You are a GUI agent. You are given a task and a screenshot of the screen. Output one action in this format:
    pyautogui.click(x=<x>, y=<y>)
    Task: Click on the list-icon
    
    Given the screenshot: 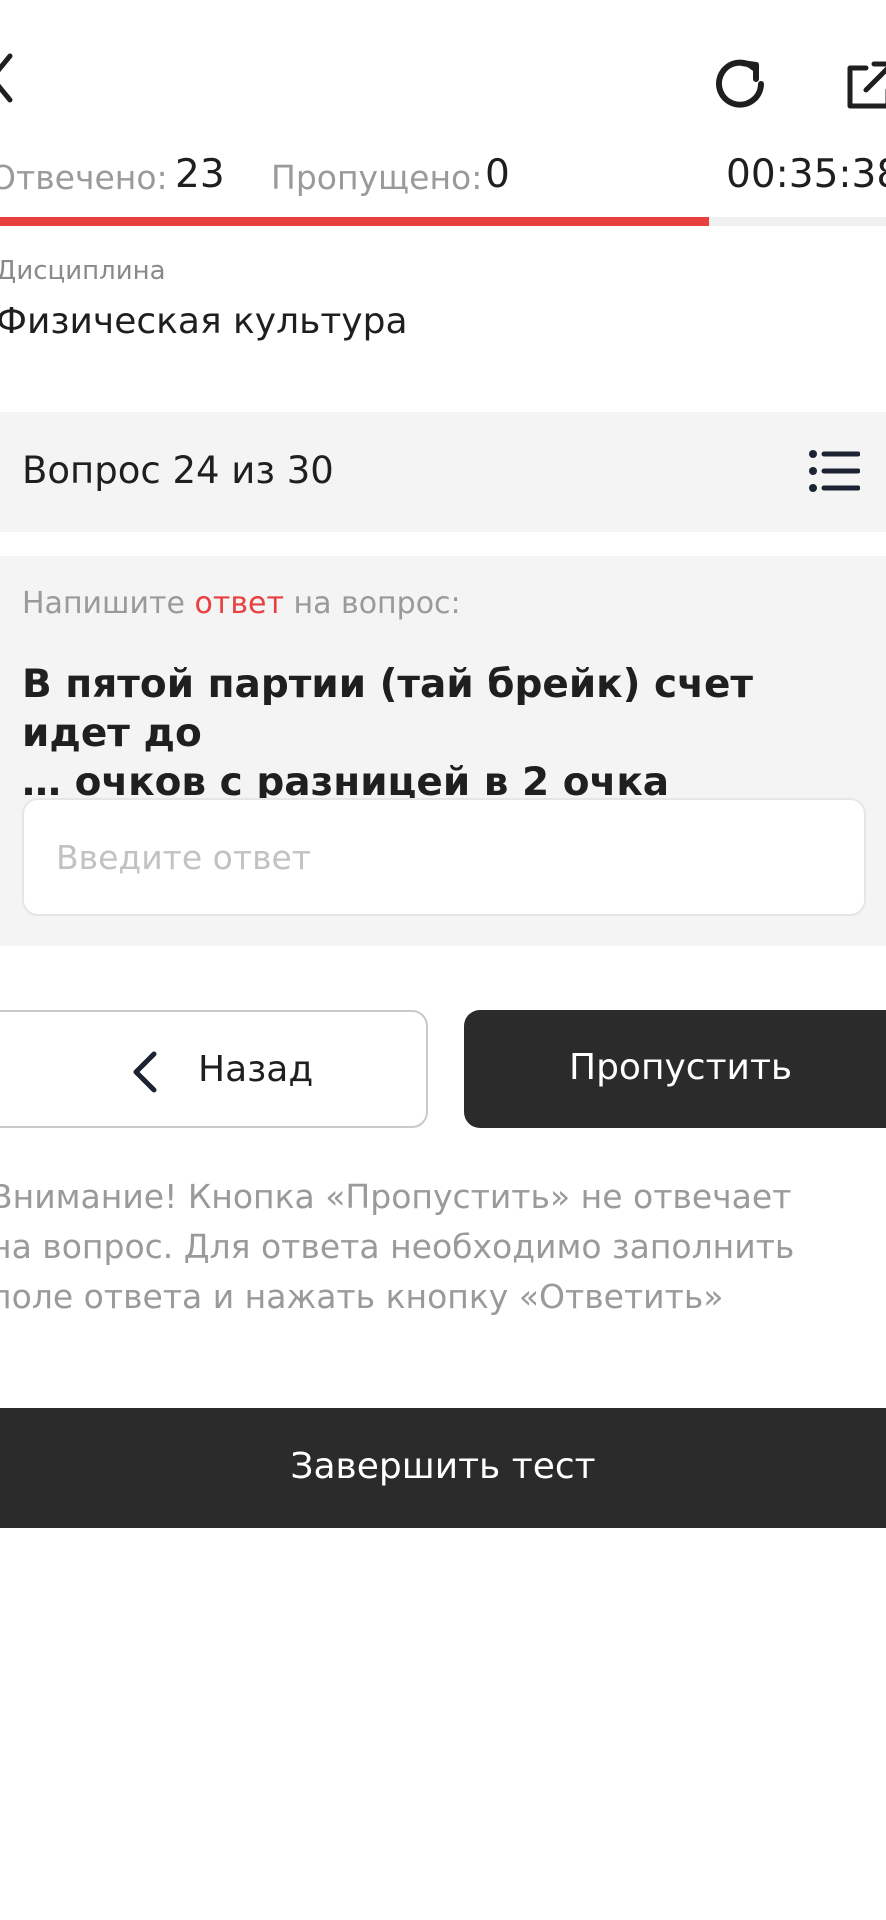 What is the action you would take?
    pyautogui.click(x=834, y=471)
    